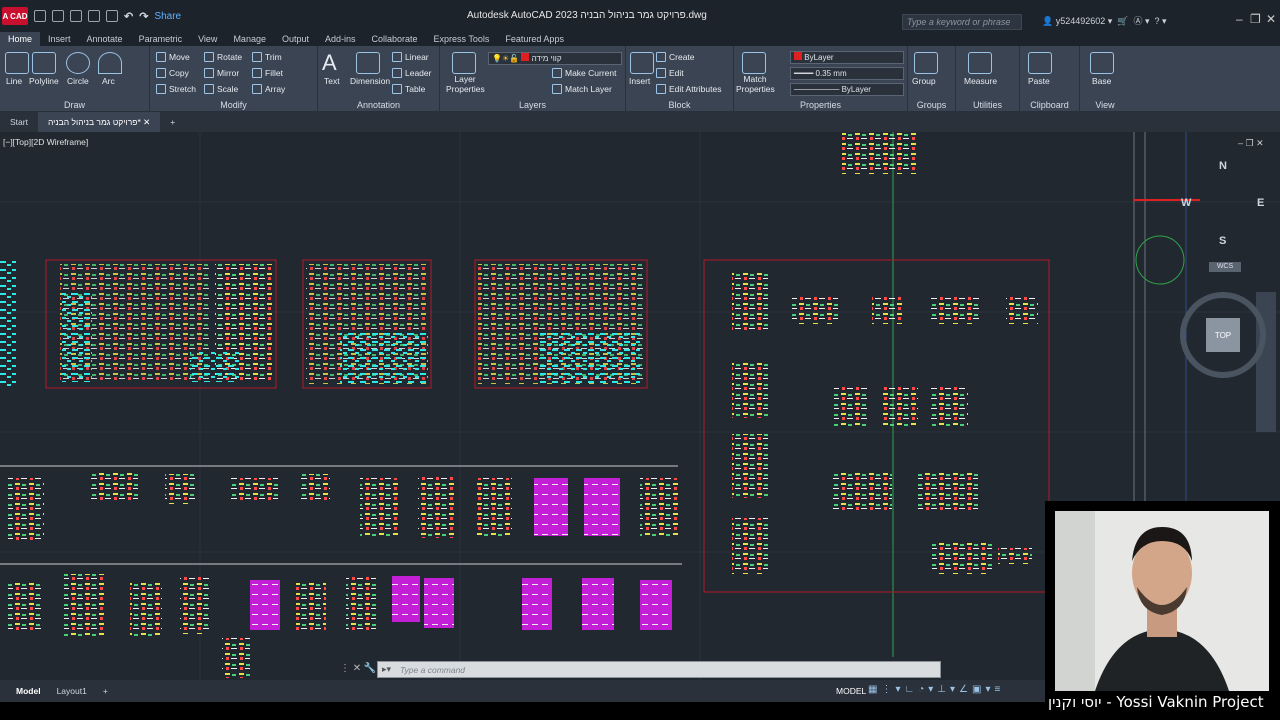  I want to click on open-icon, so click(58, 16).